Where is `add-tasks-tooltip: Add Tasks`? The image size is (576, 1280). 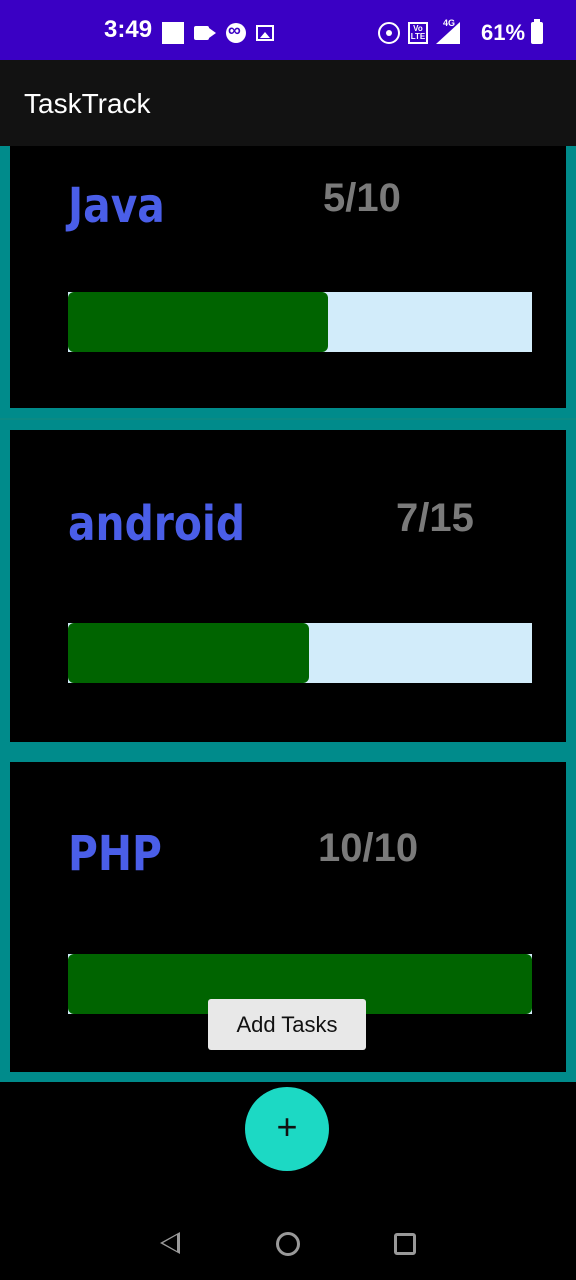
add-tasks-tooltip: Add Tasks is located at coordinates (287, 1024).